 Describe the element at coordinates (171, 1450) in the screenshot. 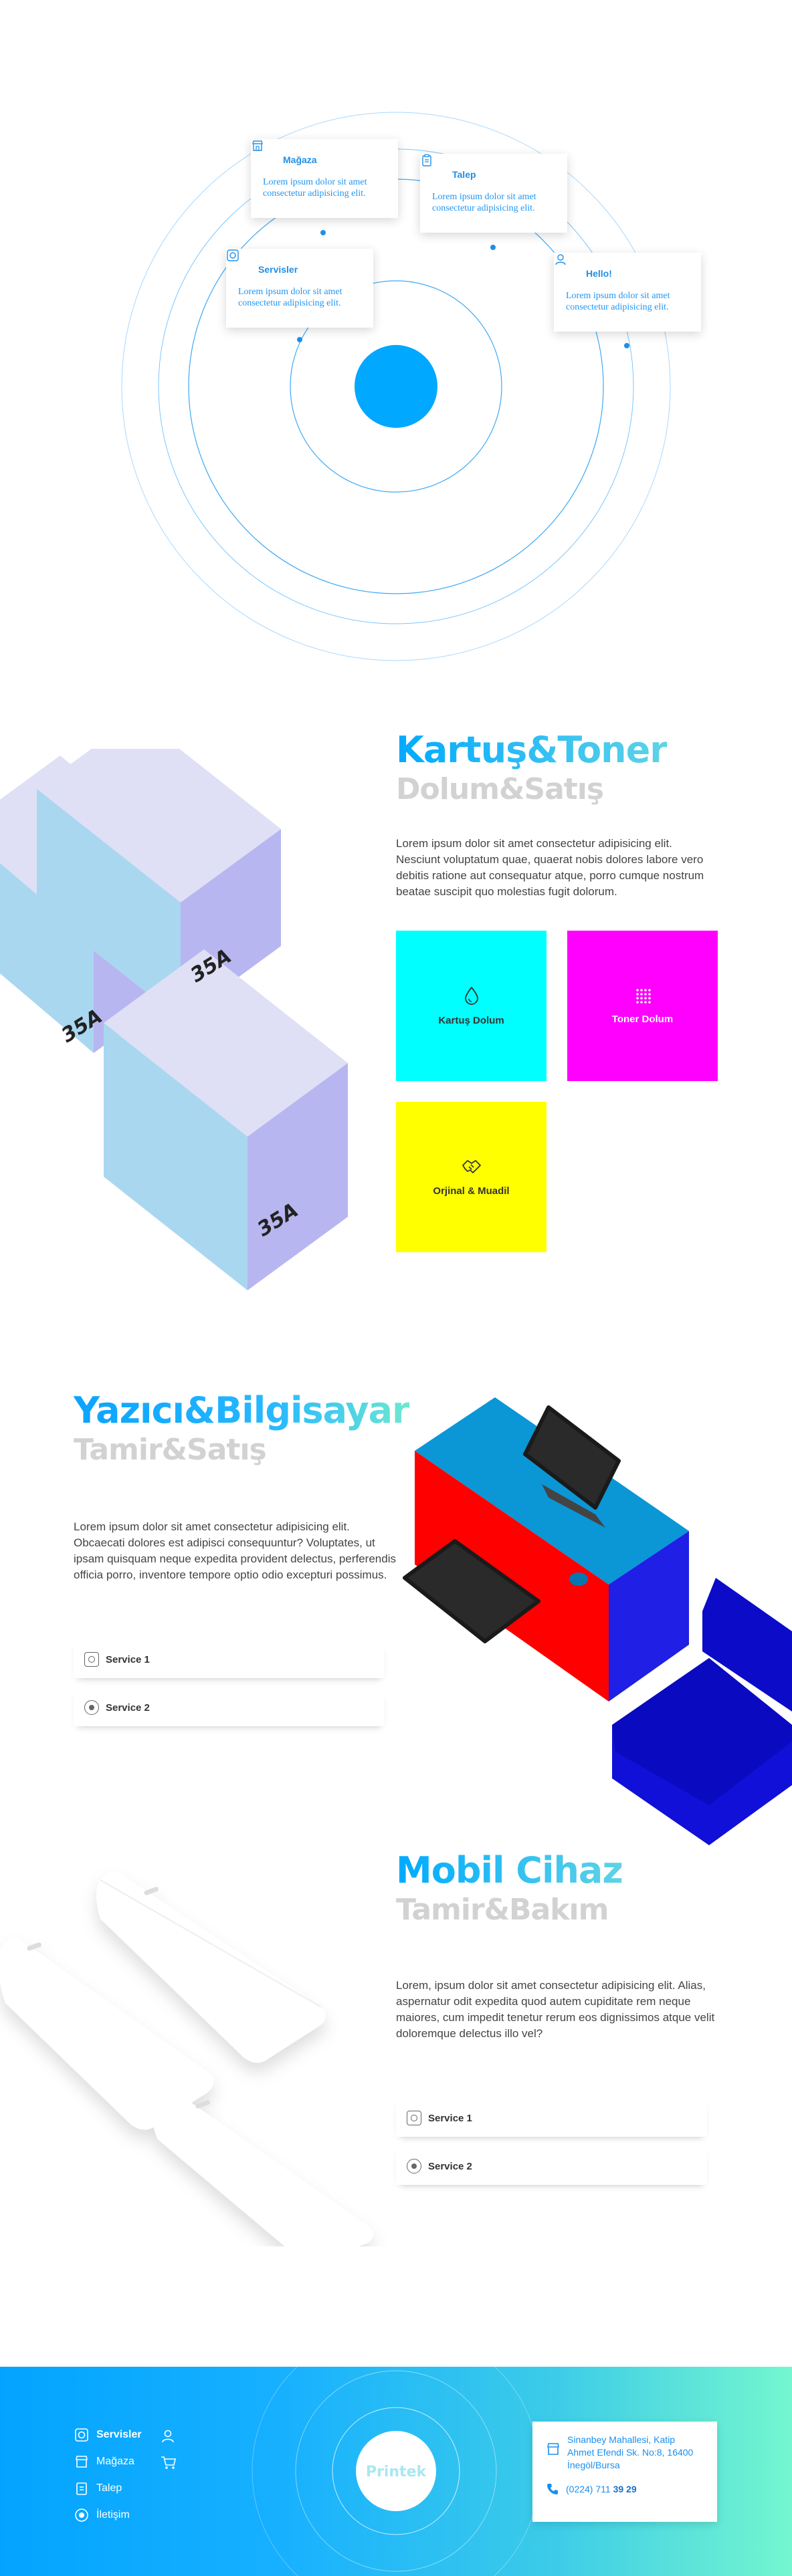

I see `section-subtitle: Tamir&Satış` at that location.